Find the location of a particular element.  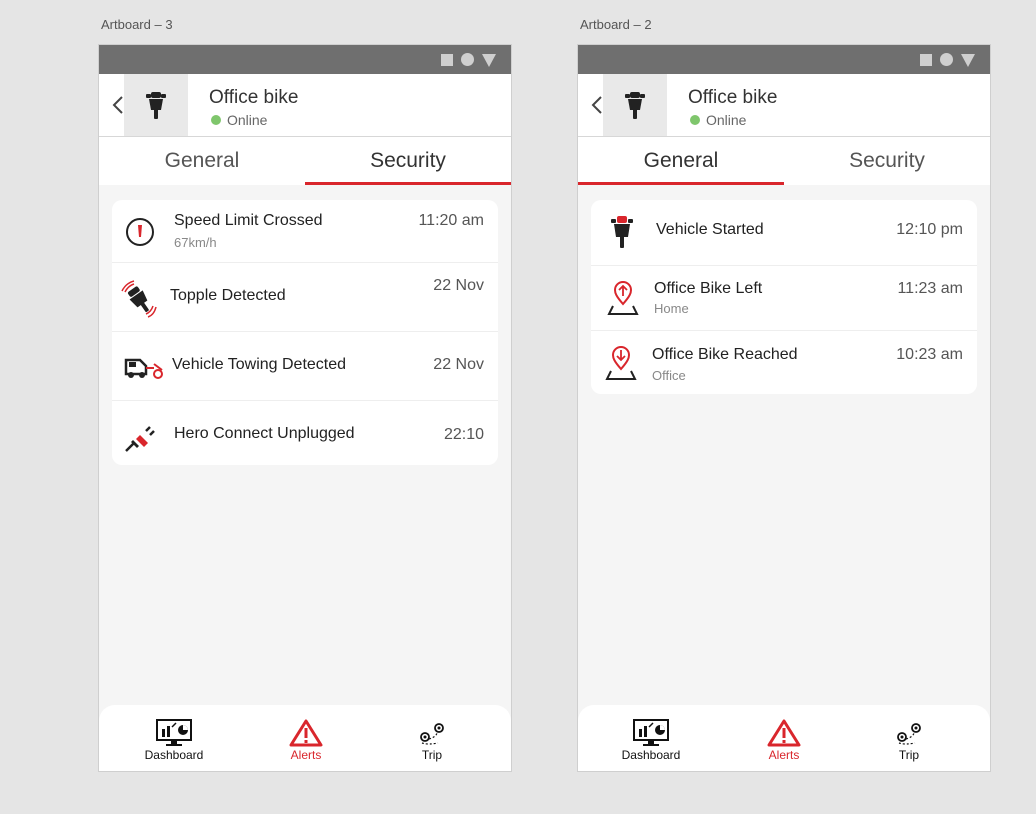

unplug-icon is located at coordinates (141, 438).